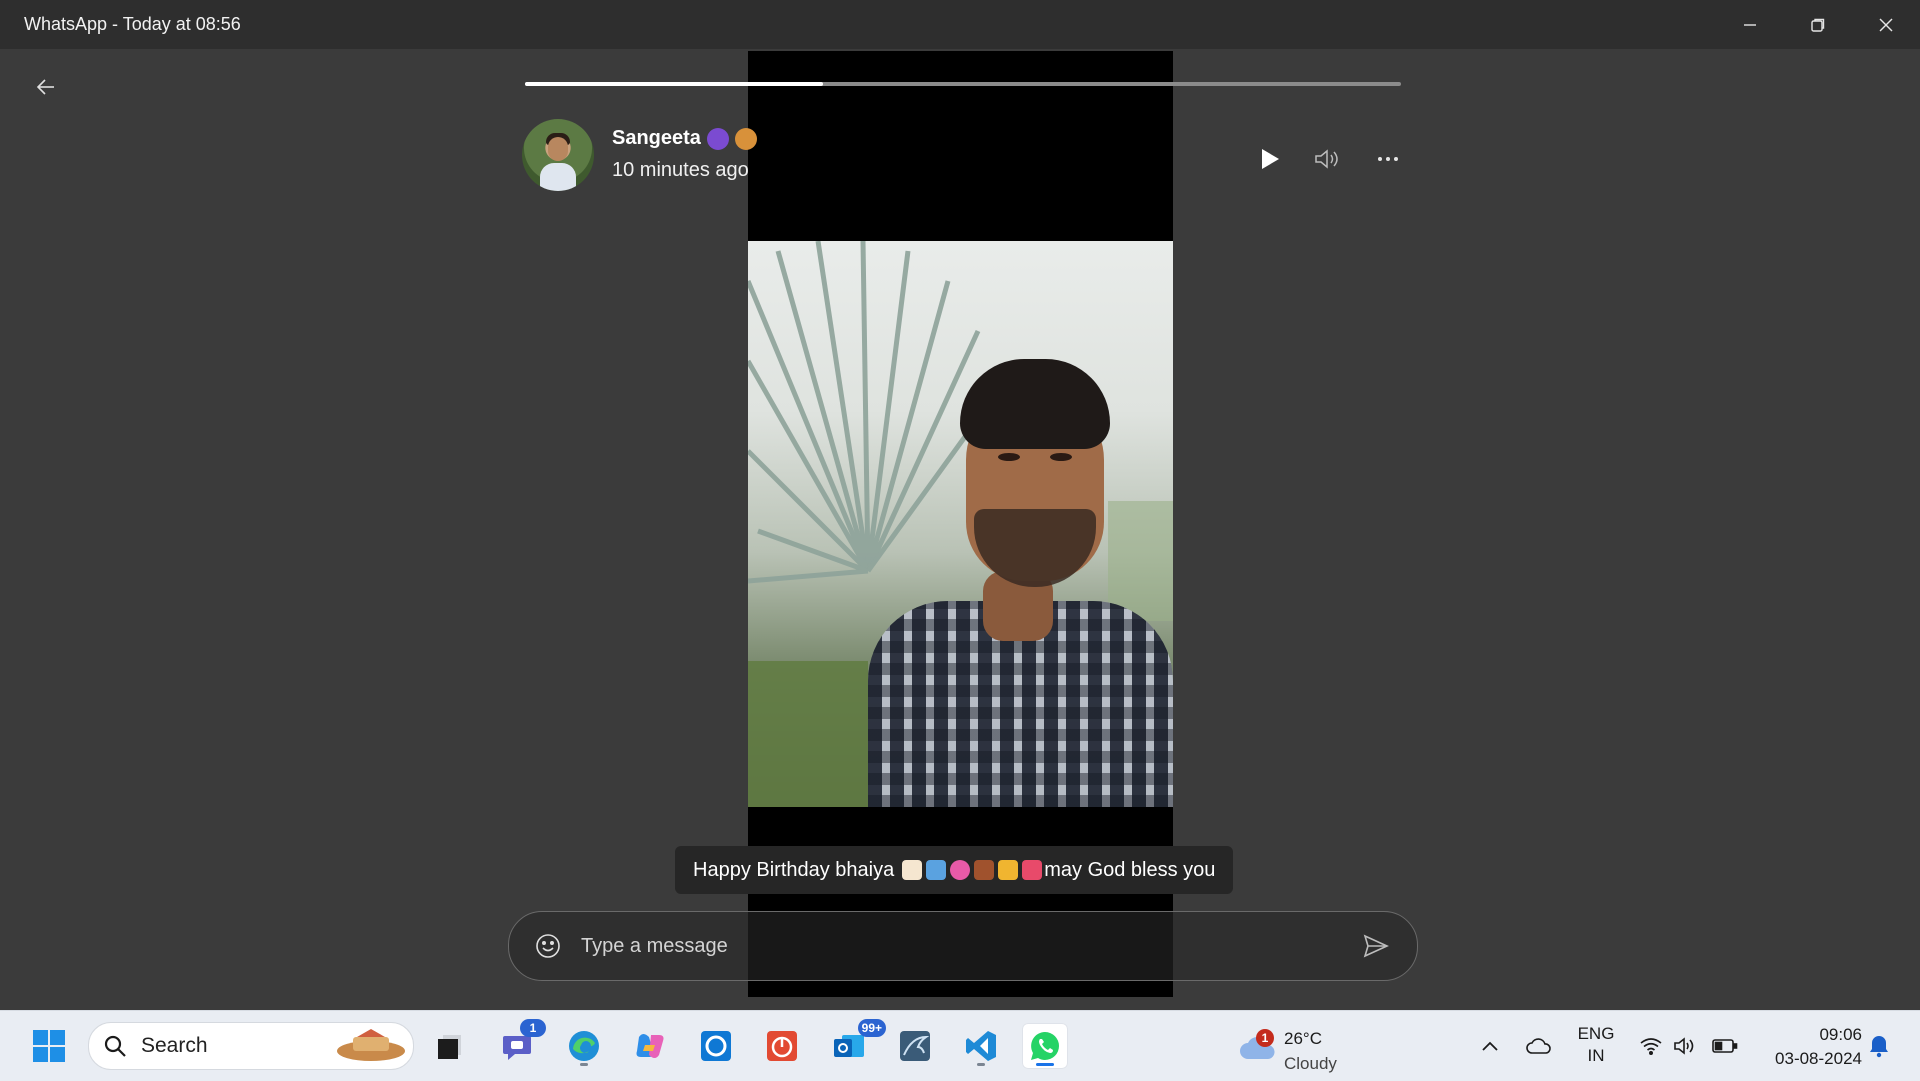 Image resolution: width=1920 pixels, height=1081 pixels. Describe the element at coordinates (1596, 1055) in the screenshot. I see `region-code: IN` at that location.